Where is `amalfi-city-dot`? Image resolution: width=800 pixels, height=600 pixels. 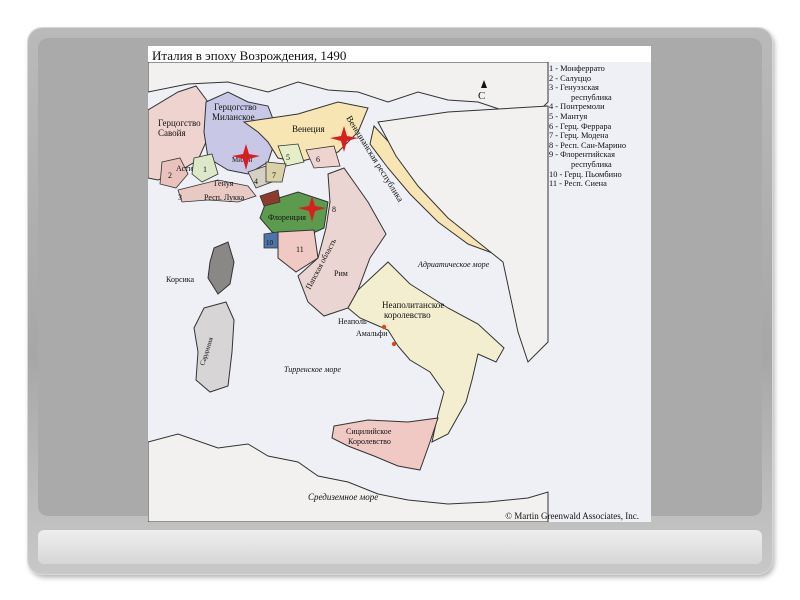 amalfi-city-dot is located at coordinates (394, 344).